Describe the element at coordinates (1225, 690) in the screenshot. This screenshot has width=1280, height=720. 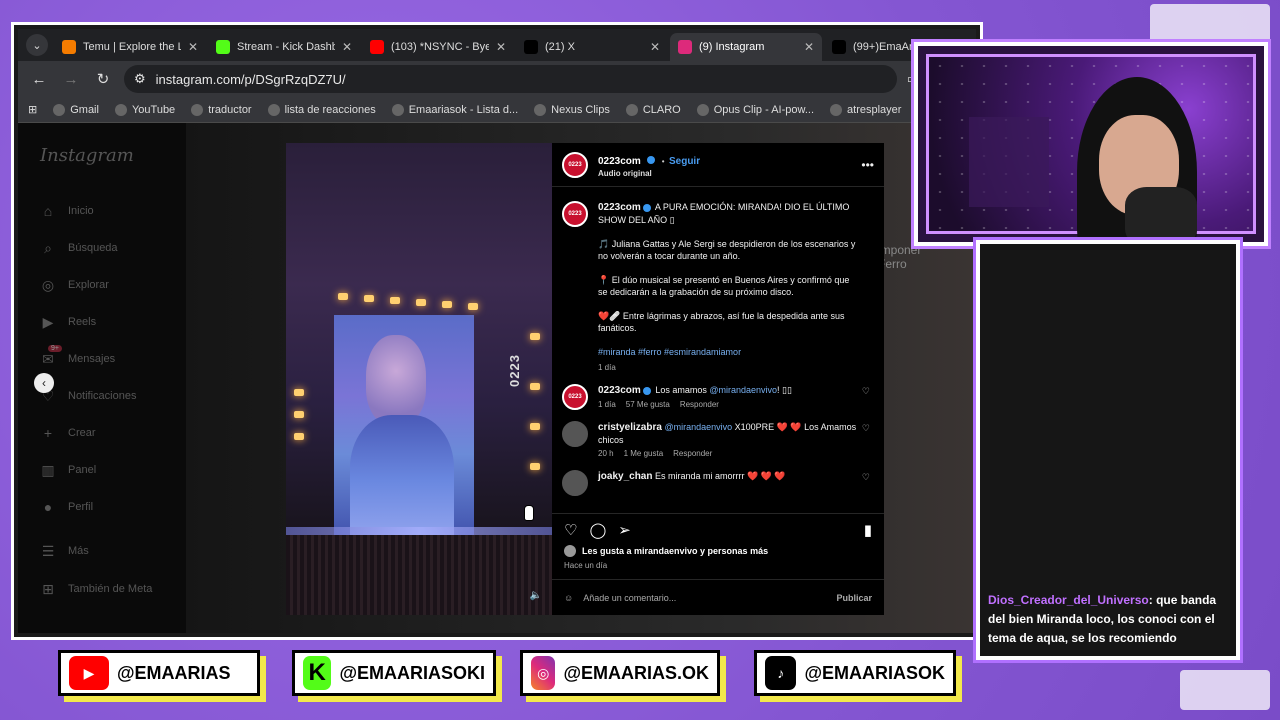
I see `pixel-cloud` at that location.